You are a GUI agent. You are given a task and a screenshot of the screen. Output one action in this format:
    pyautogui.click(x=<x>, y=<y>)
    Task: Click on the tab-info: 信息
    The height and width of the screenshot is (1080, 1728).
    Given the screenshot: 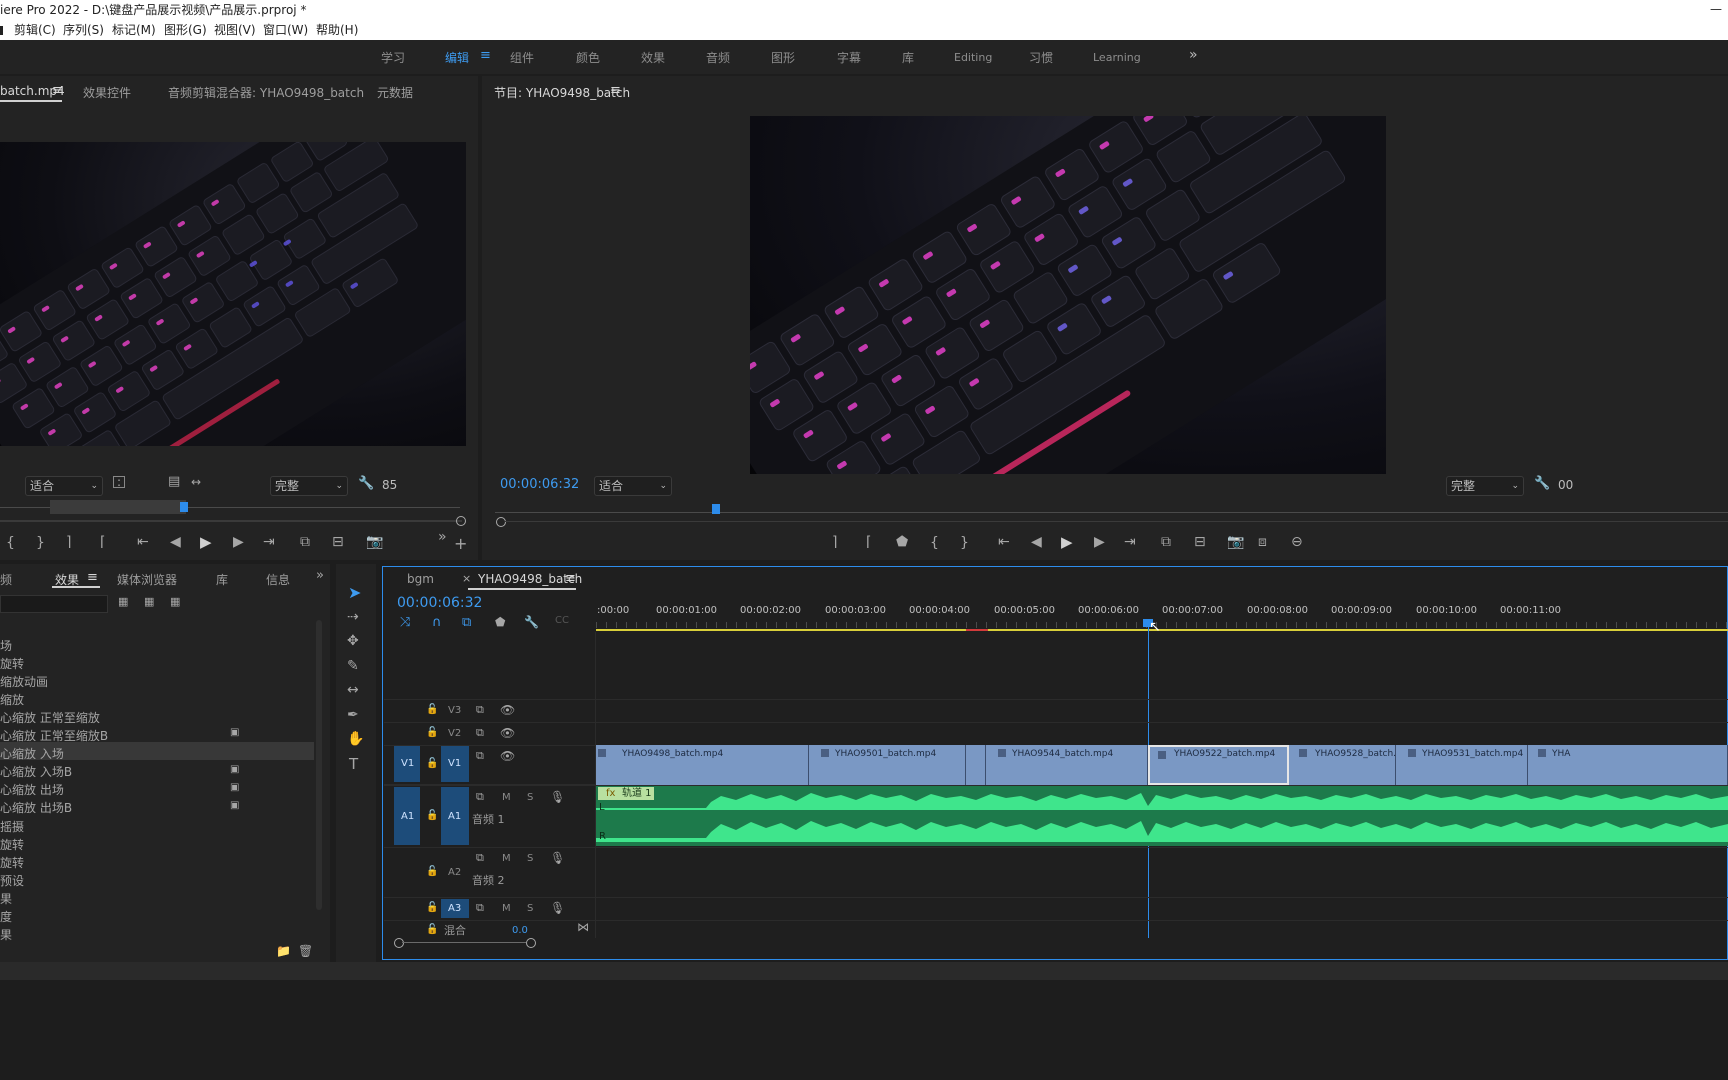 What is the action you would take?
    pyautogui.click(x=278, y=579)
    